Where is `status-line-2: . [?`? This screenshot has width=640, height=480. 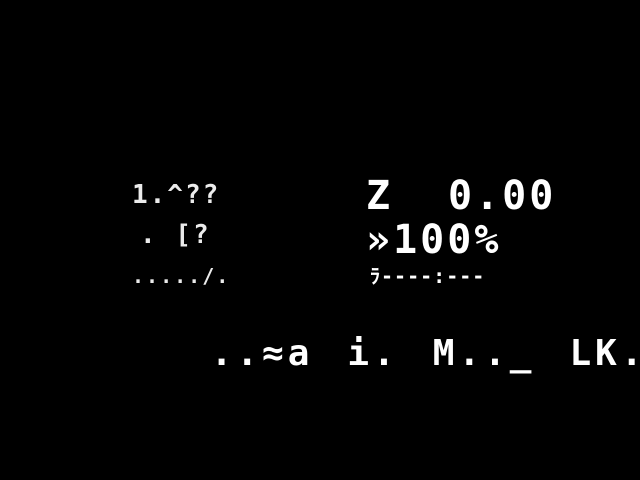
status-line-2: . [? is located at coordinates (175, 235).